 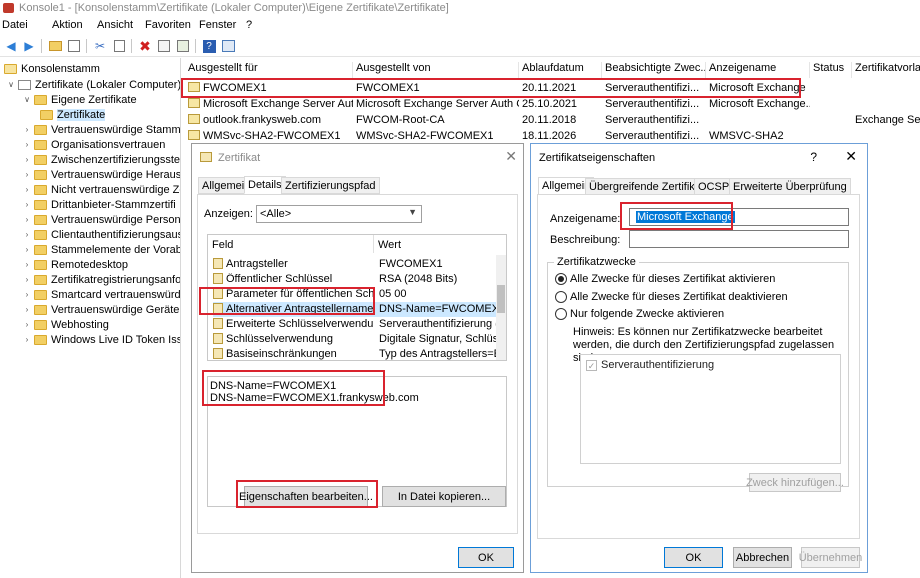 What do you see at coordinates (15, 25) in the screenshot?
I see `menu-file: Datei` at bounding box center [15, 25].